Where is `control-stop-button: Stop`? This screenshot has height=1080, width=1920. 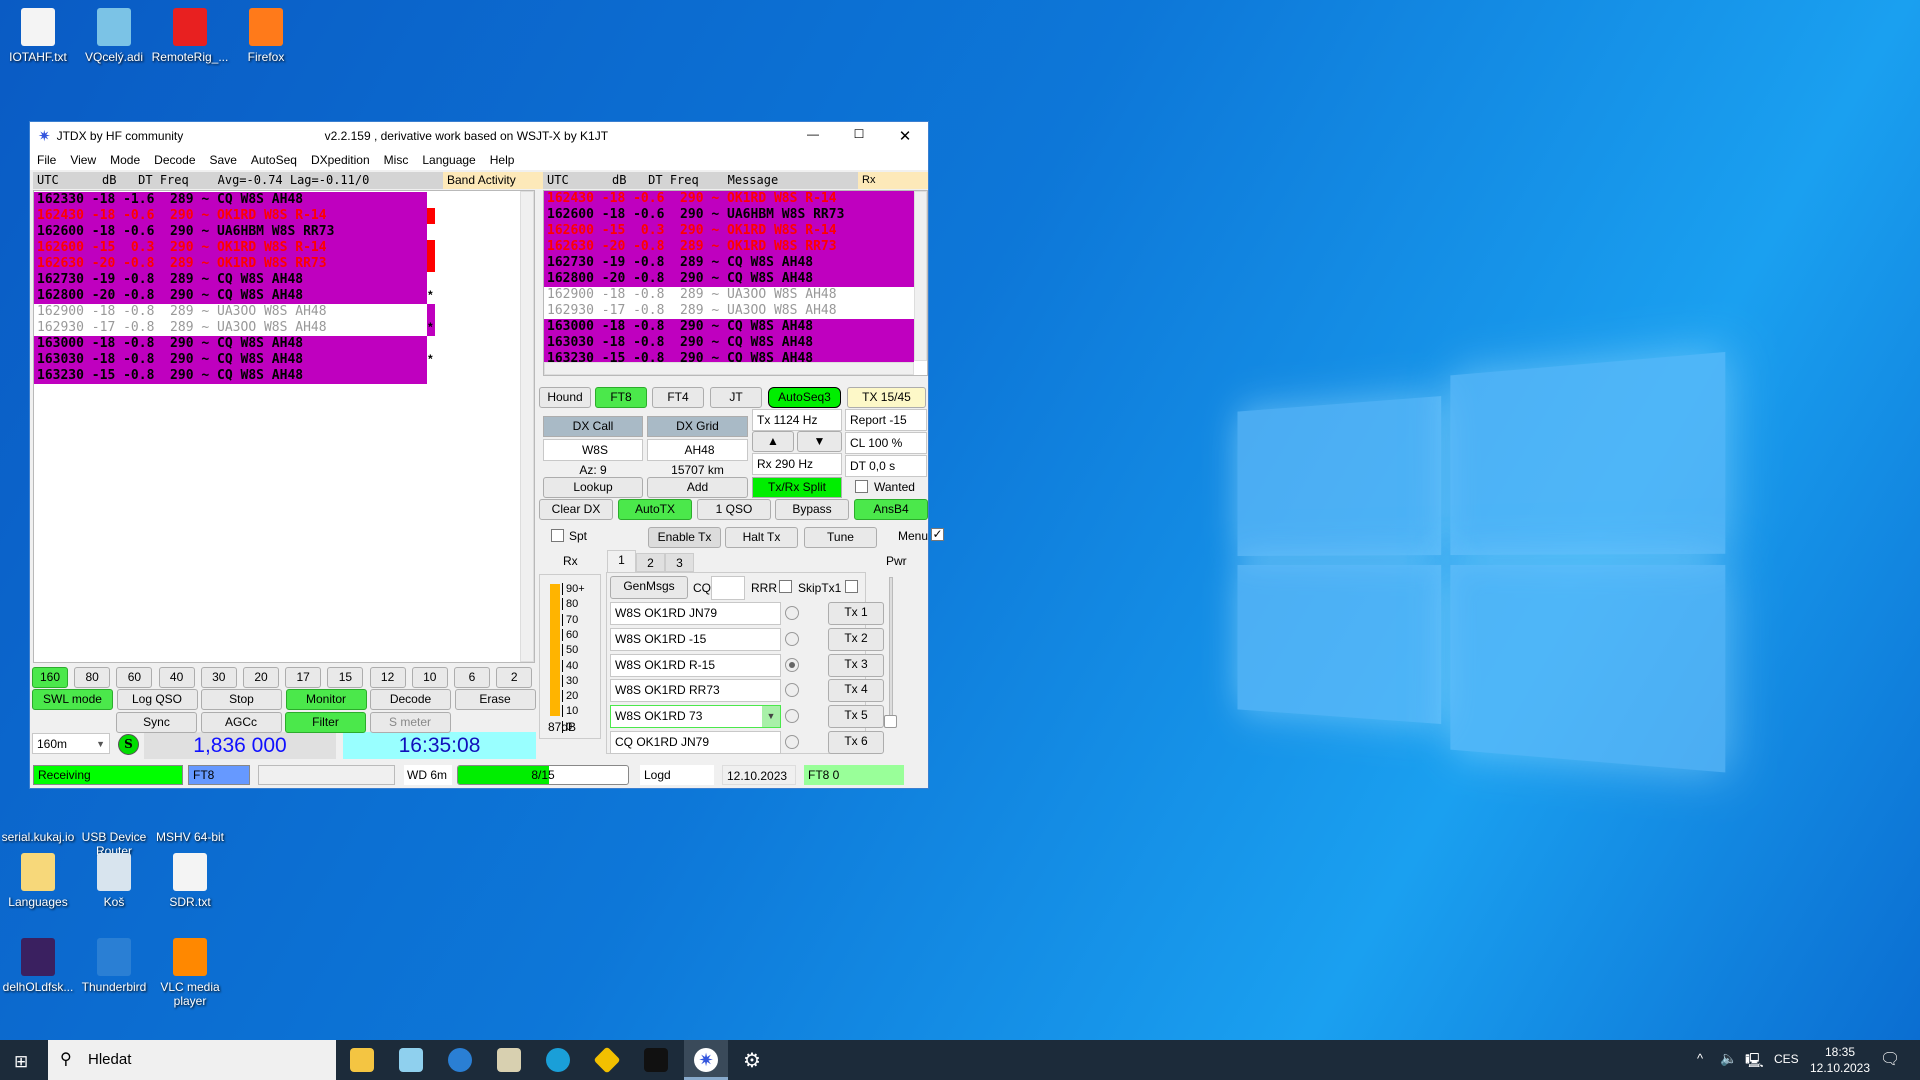
control-stop-button: Stop is located at coordinates (241, 699).